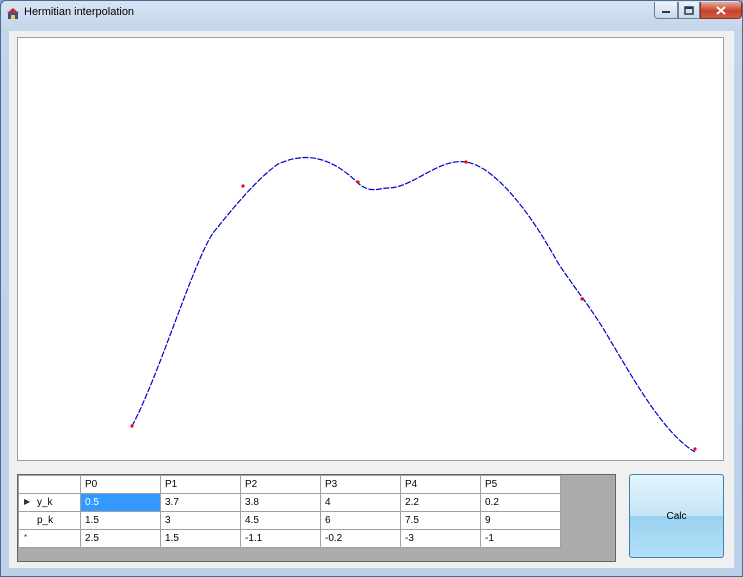 Image resolution: width=743 pixels, height=577 pixels. Describe the element at coordinates (45, 502) in the screenshot. I see `row-label: y_k` at that location.